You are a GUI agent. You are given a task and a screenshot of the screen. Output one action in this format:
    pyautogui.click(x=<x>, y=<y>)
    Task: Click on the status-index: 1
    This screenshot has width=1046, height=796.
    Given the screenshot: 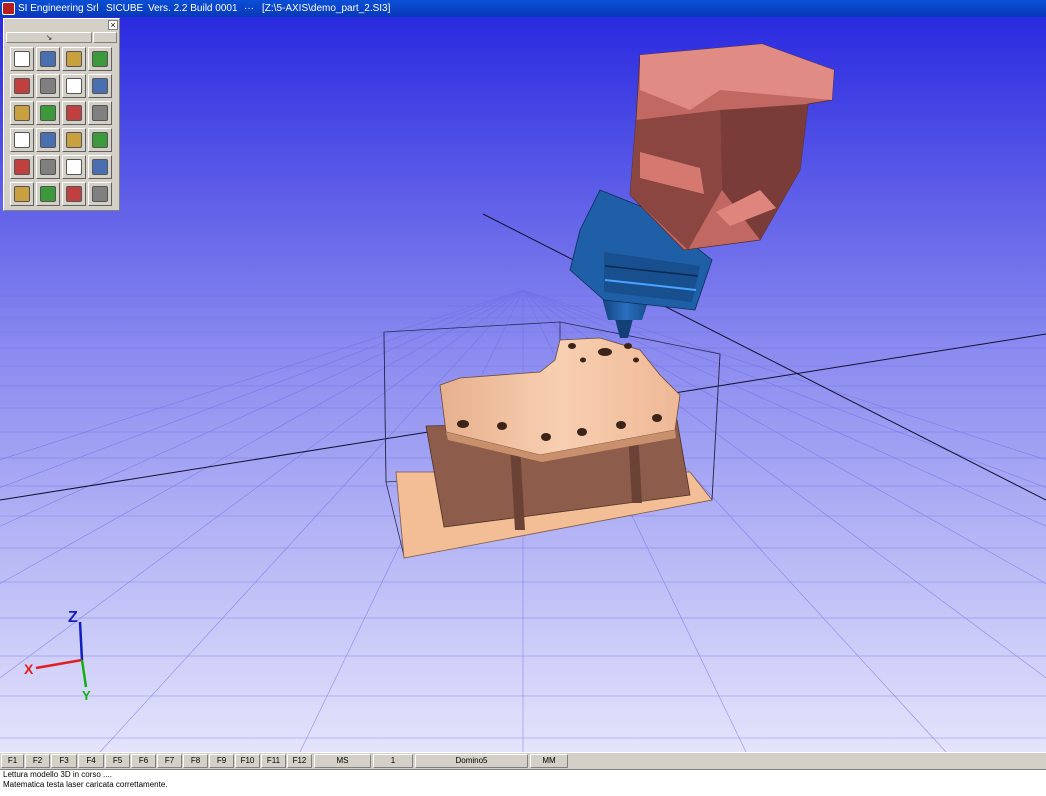 What is the action you would take?
    pyautogui.click(x=393, y=761)
    